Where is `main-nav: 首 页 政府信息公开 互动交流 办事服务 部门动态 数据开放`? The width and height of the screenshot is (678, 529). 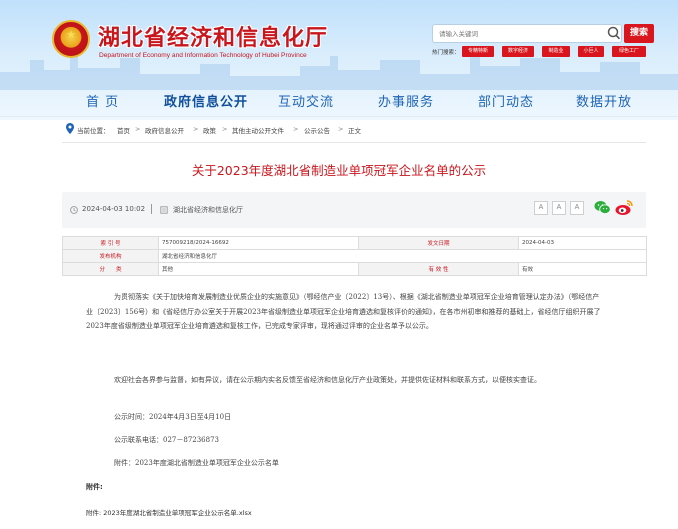
main-nav: 首 页 政府信息公开 互动交流 办事服务 部门动态 数据开放 is located at coordinates (339, 101).